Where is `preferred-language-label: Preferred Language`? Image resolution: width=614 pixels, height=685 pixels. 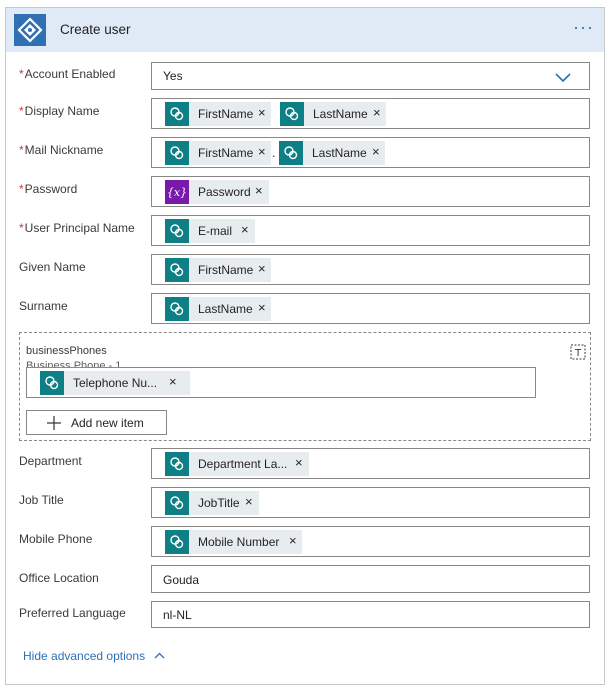
preferred-language-label: Preferred Language is located at coordinates (72, 613).